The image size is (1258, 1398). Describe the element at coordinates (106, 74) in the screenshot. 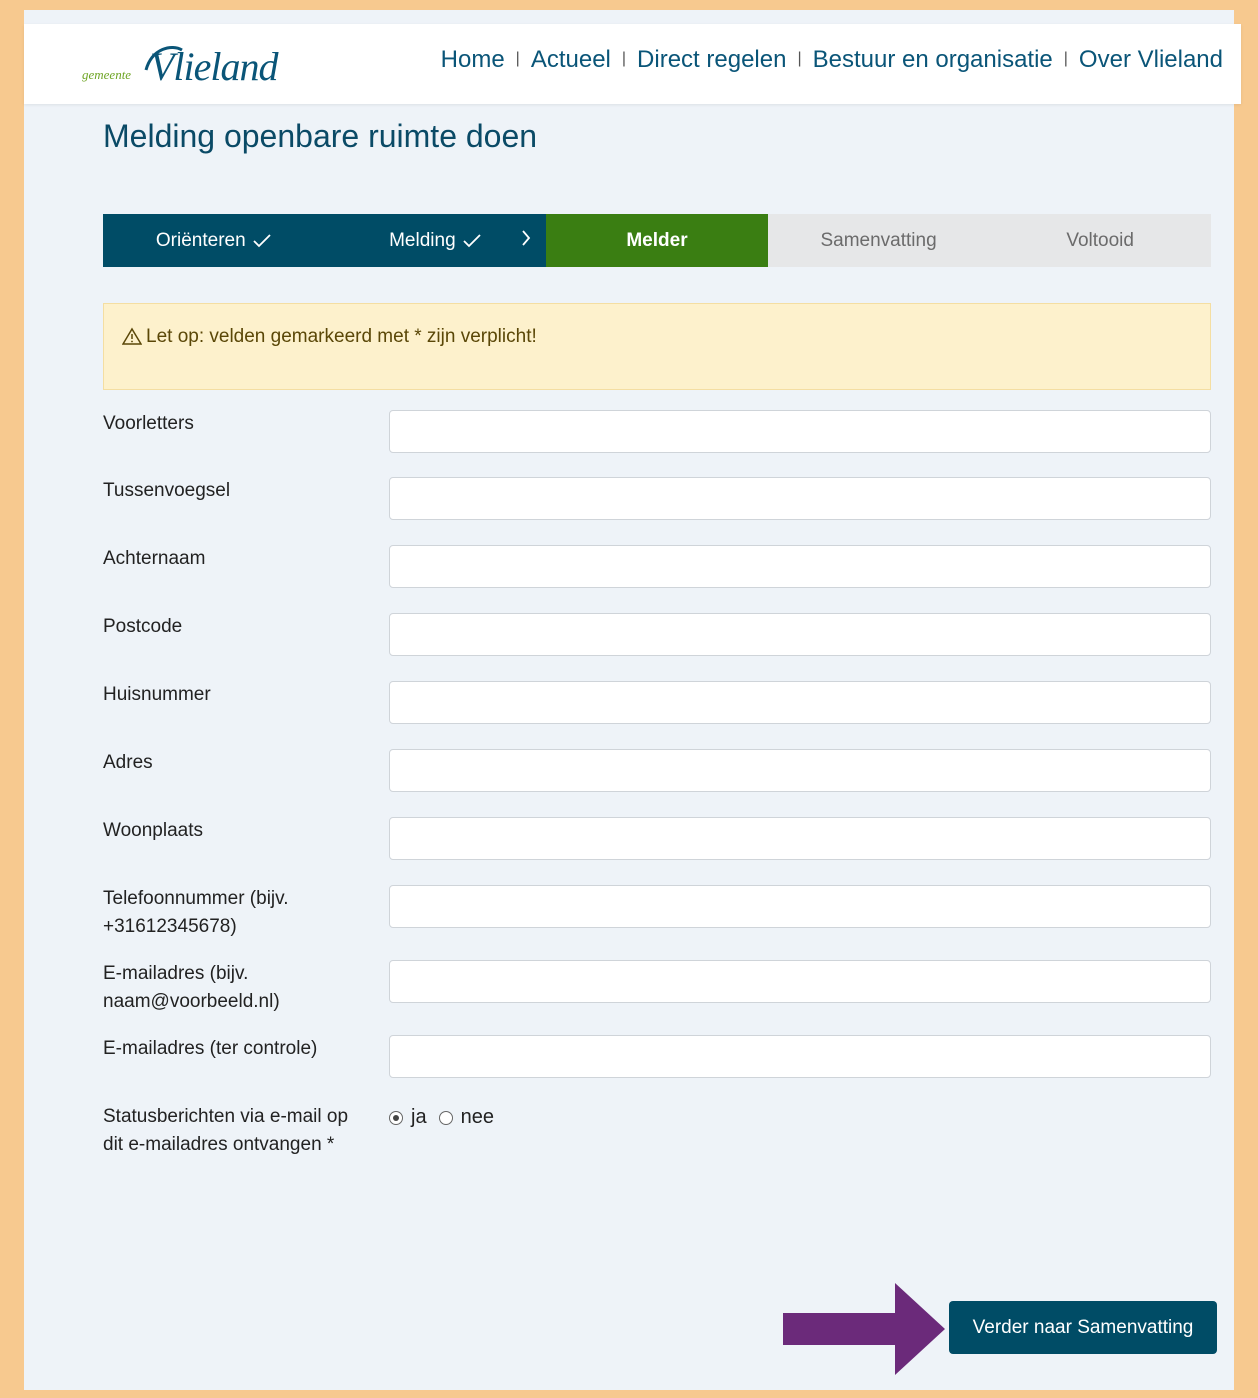

I see `logo-gemeente-text: gemeente` at that location.